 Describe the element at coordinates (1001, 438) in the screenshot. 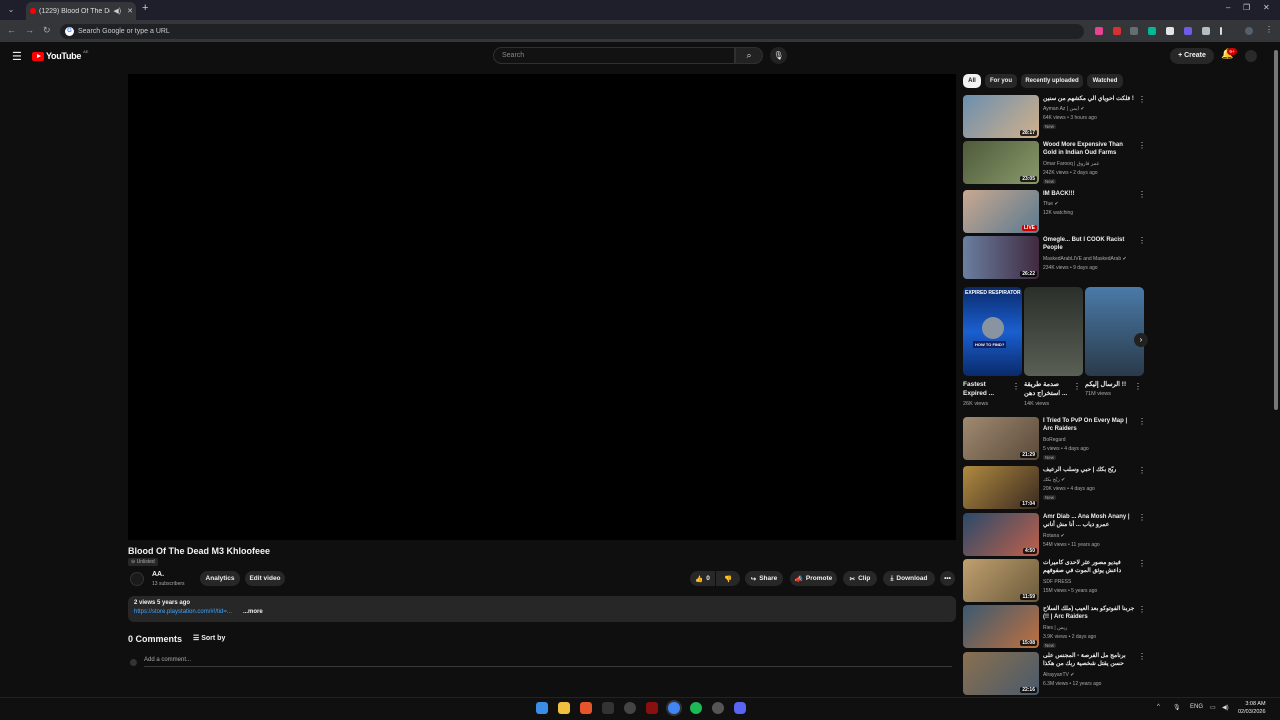

I see `video-thumbnail: 21:29` at that location.